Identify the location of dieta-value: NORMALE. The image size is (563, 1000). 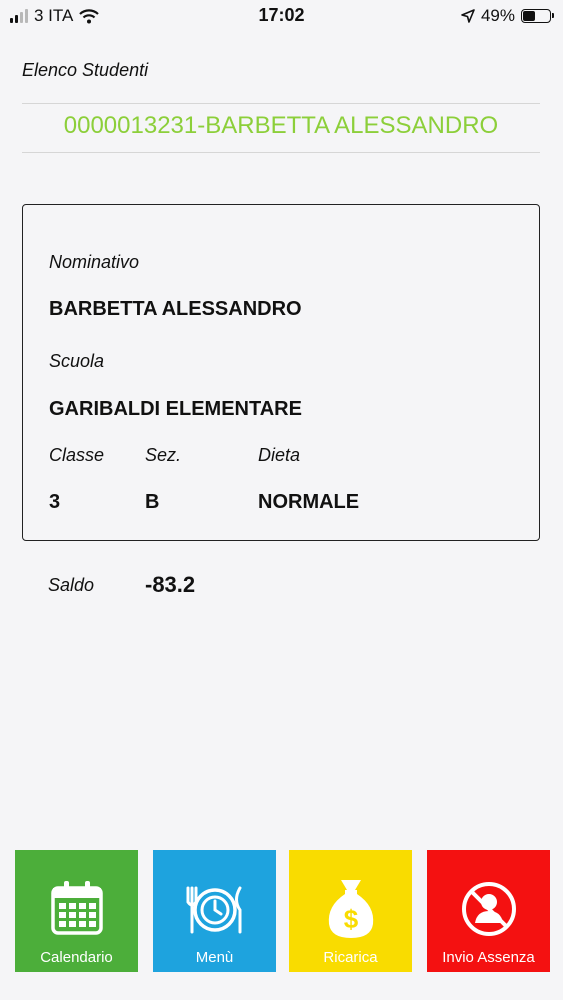
(309, 502).